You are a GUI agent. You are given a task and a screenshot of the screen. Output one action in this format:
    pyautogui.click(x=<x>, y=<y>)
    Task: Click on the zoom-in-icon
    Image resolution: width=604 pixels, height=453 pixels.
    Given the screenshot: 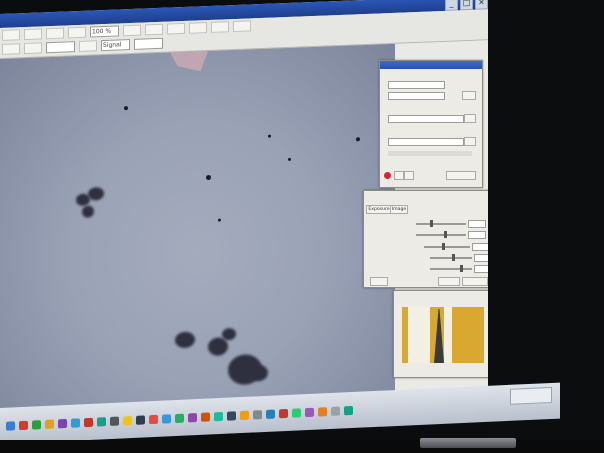 What is the action you would take?
    pyautogui.click(x=55, y=33)
    